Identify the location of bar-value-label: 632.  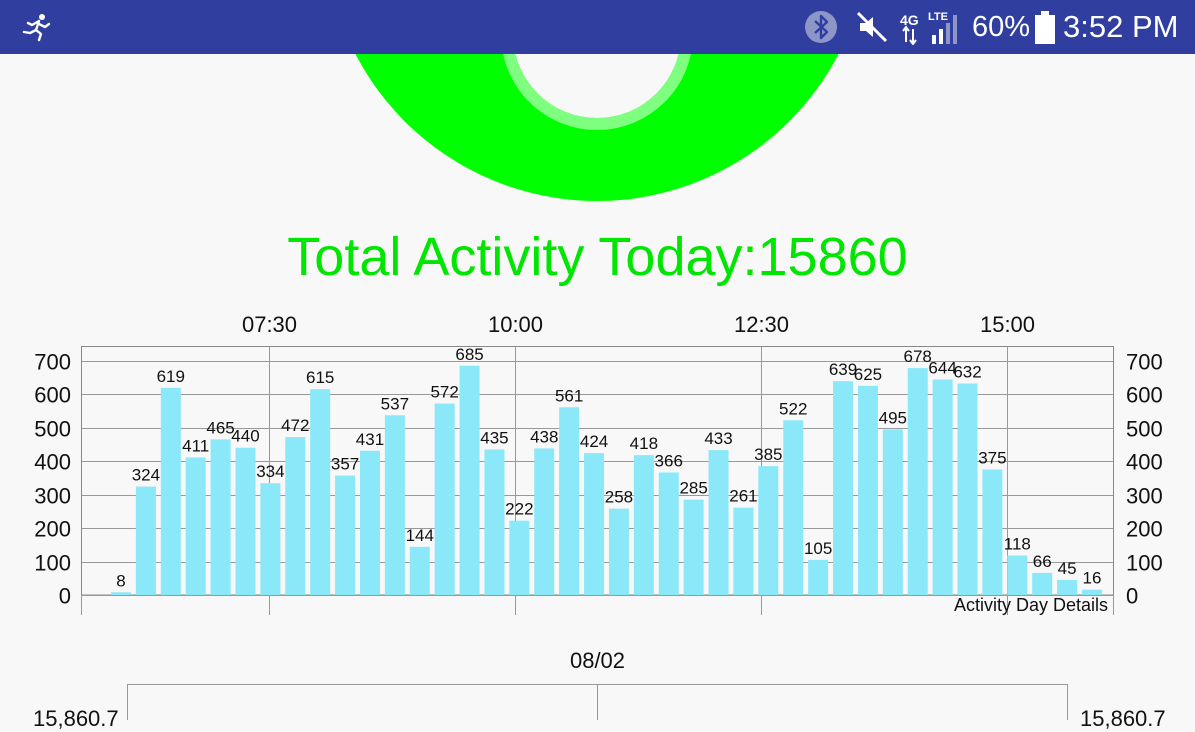
(967, 371).